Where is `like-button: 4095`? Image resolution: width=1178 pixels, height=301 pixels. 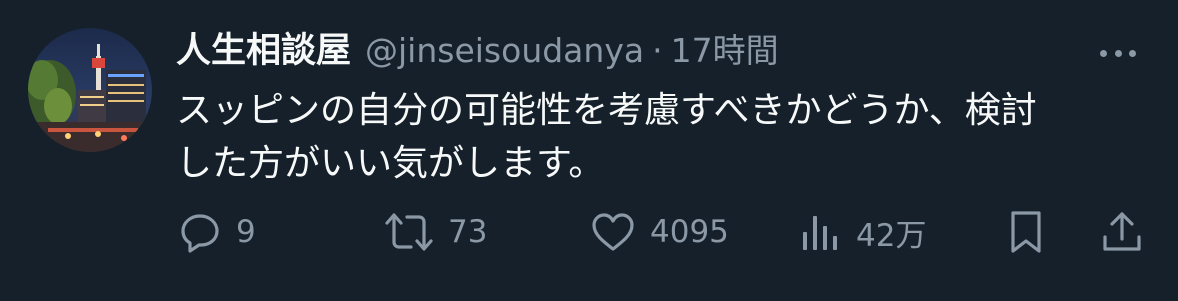
like-button: 4095 is located at coordinates (659, 232).